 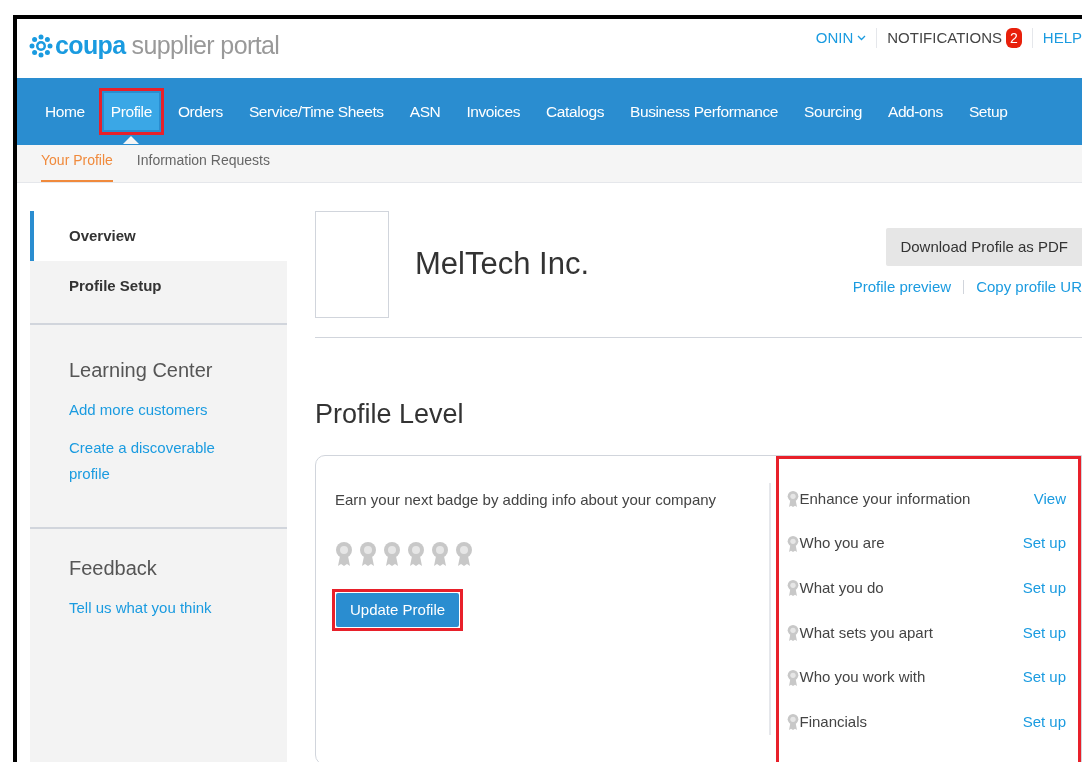 What do you see at coordinates (1014, 38) in the screenshot?
I see `notification-count: 2` at bounding box center [1014, 38].